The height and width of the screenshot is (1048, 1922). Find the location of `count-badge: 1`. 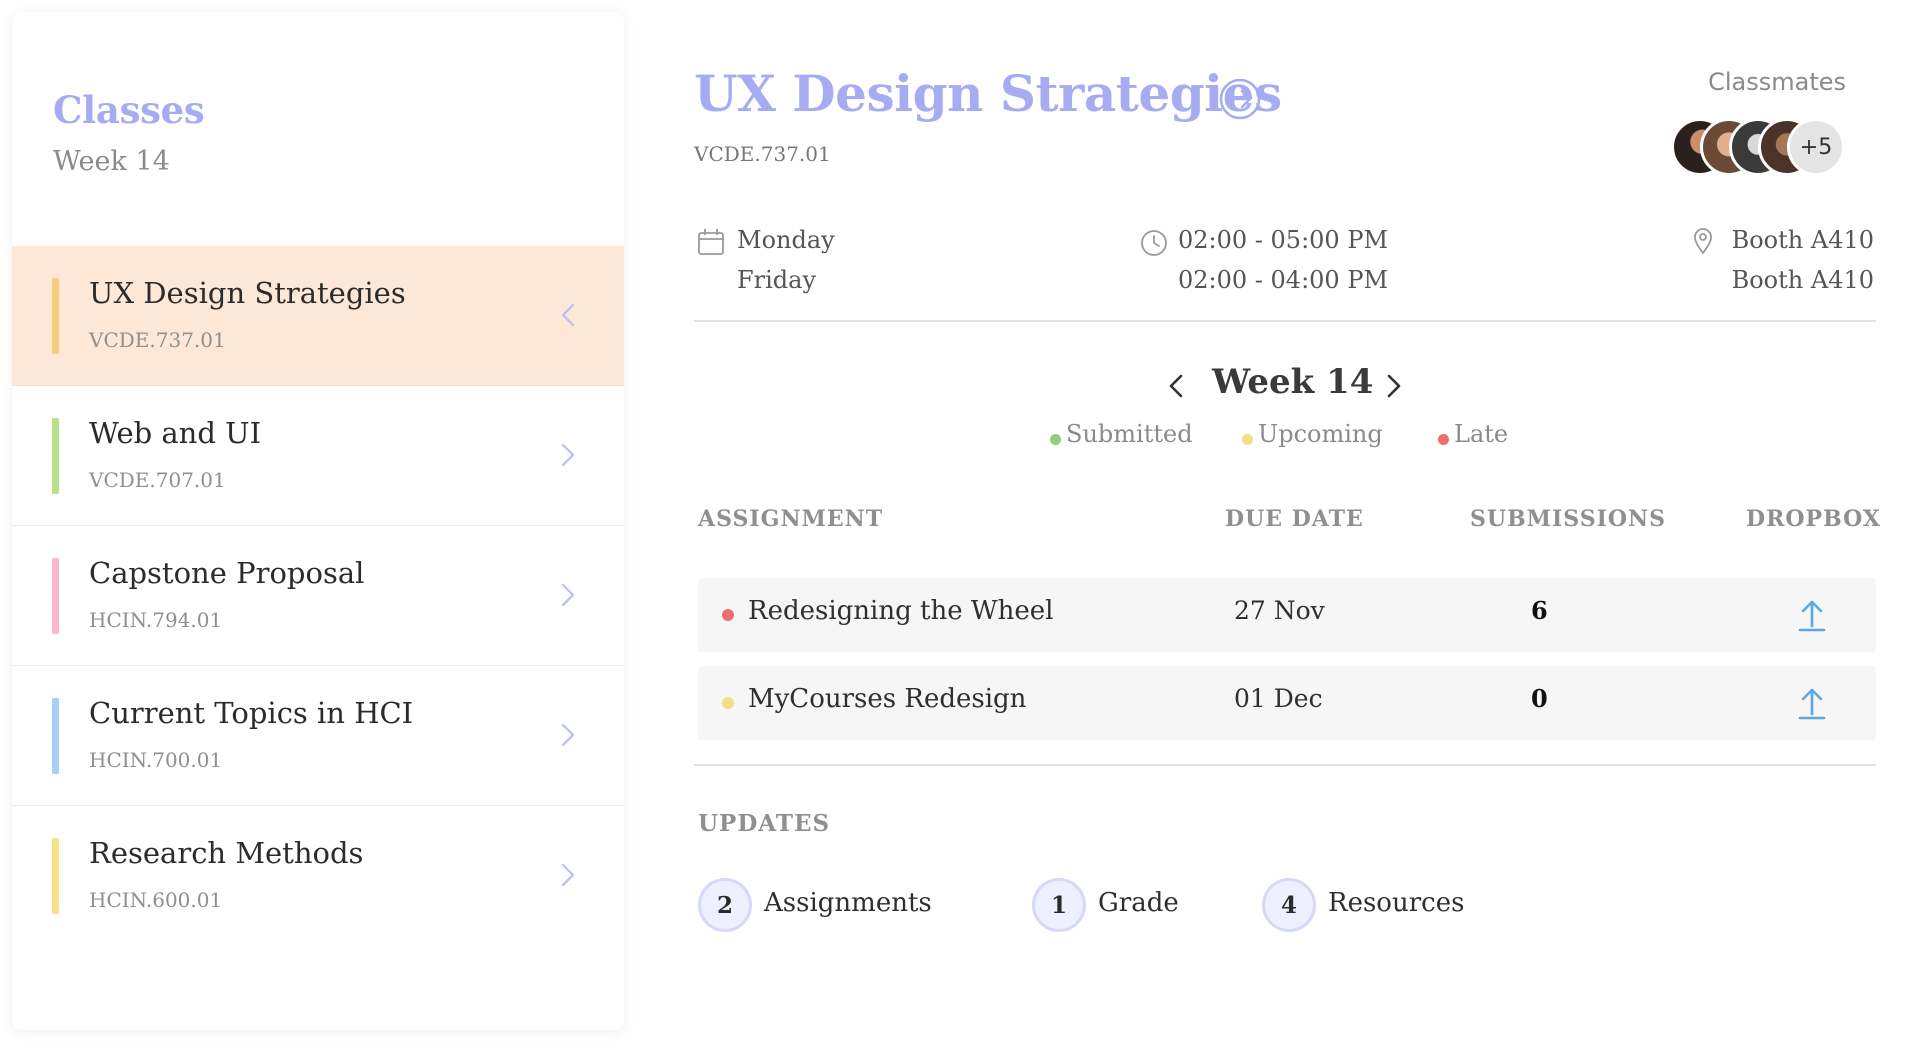

count-badge: 1 is located at coordinates (1059, 905).